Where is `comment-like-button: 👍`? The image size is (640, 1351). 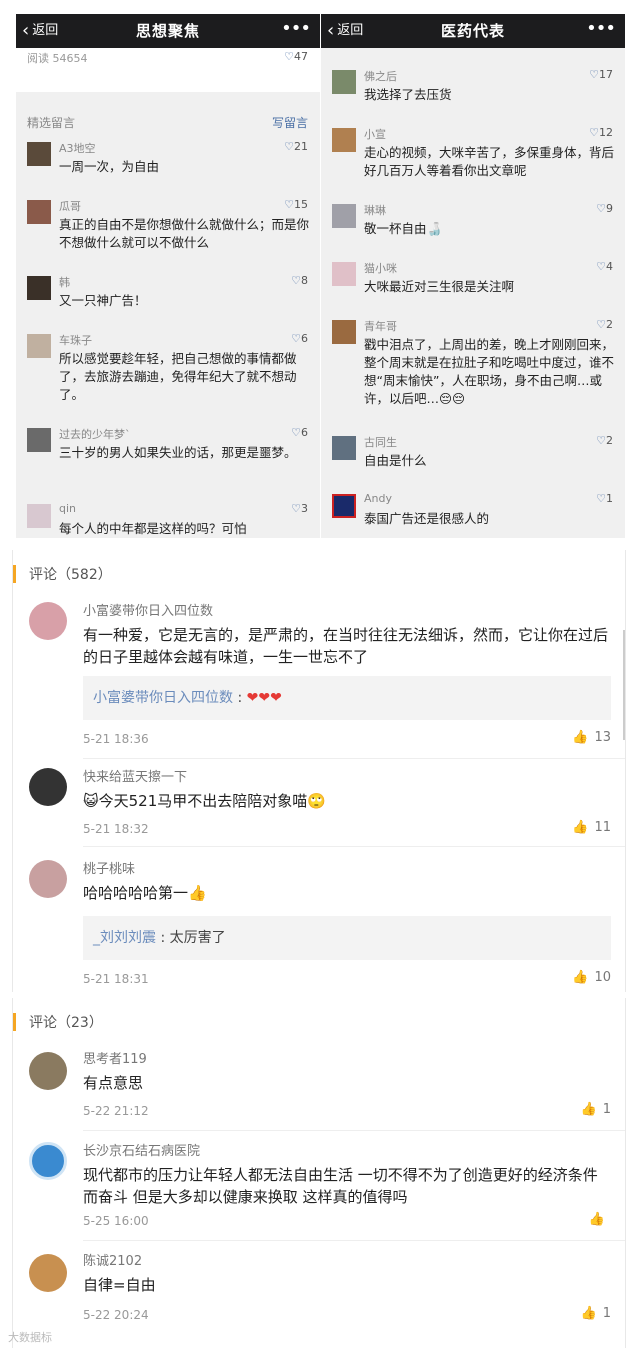
comment-like-button: 👍 is located at coordinates (600, 1219).